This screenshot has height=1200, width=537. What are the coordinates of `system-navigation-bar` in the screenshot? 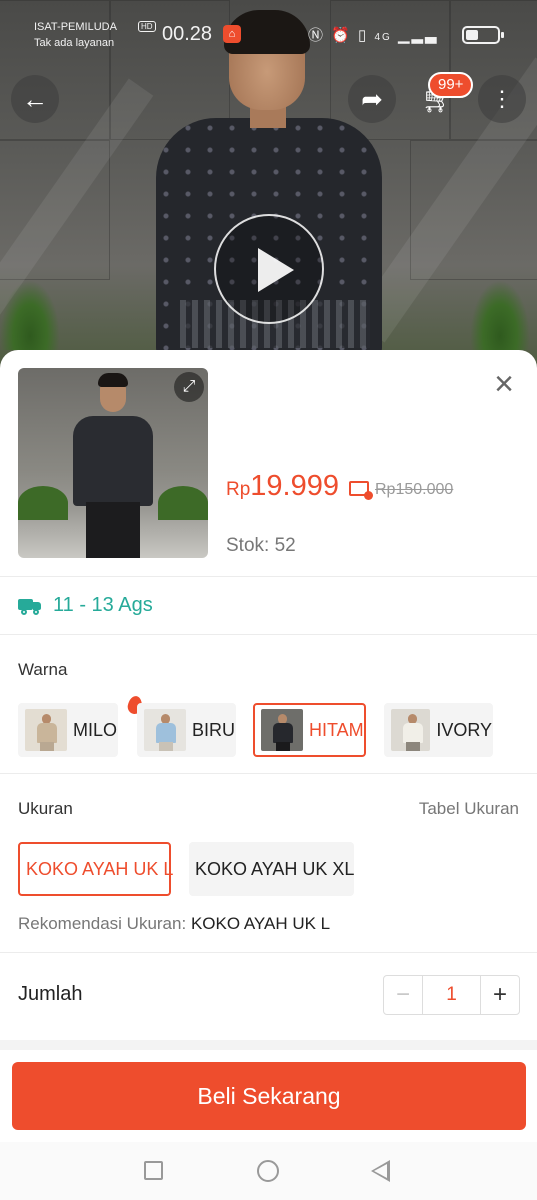 It's located at (268, 1171).